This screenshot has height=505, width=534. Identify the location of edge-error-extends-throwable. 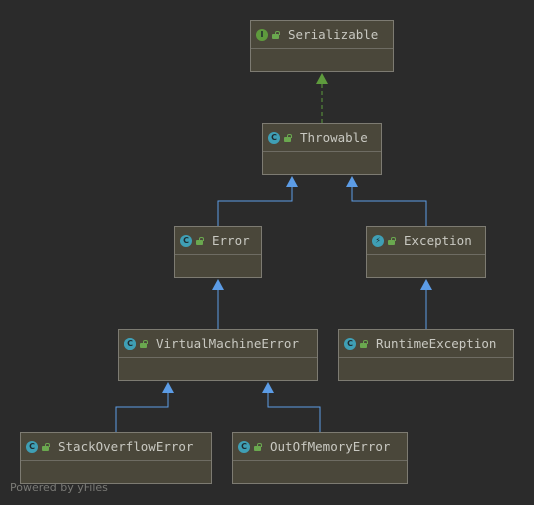
(257, 201).